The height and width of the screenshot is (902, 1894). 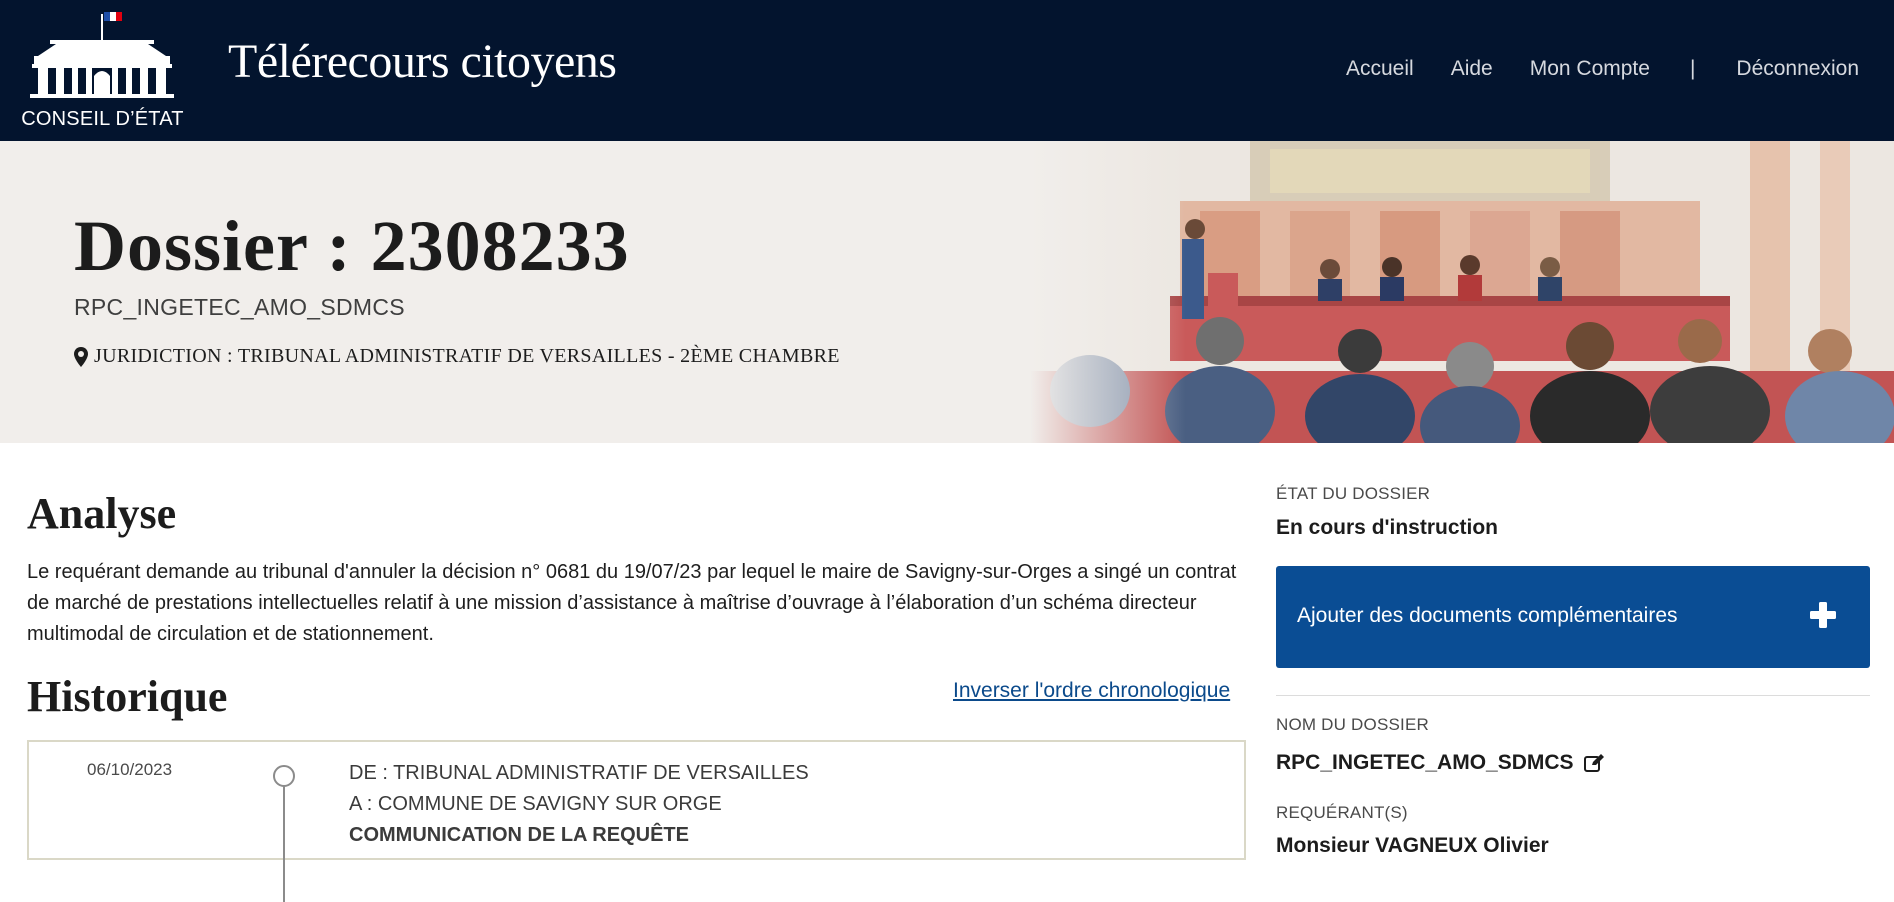 What do you see at coordinates (1352, 724) in the screenshot?
I see `nom-dossier-label: NOM DU DOSSIER` at bounding box center [1352, 724].